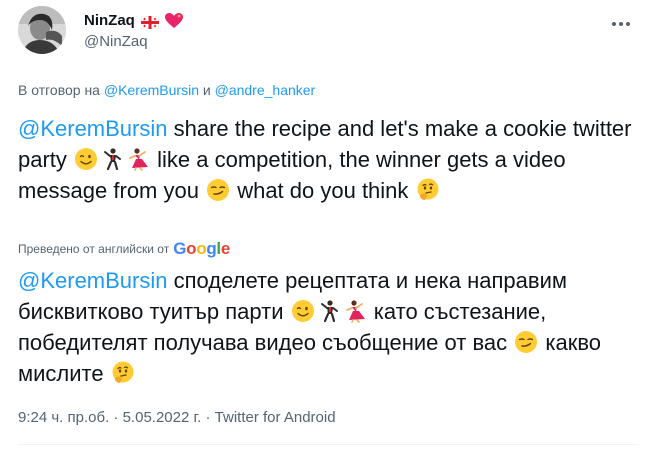  Describe the element at coordinates (265, 90) in the screenshot. I see `reply-mention-andre-hanker: @andre_hanker` at that location.